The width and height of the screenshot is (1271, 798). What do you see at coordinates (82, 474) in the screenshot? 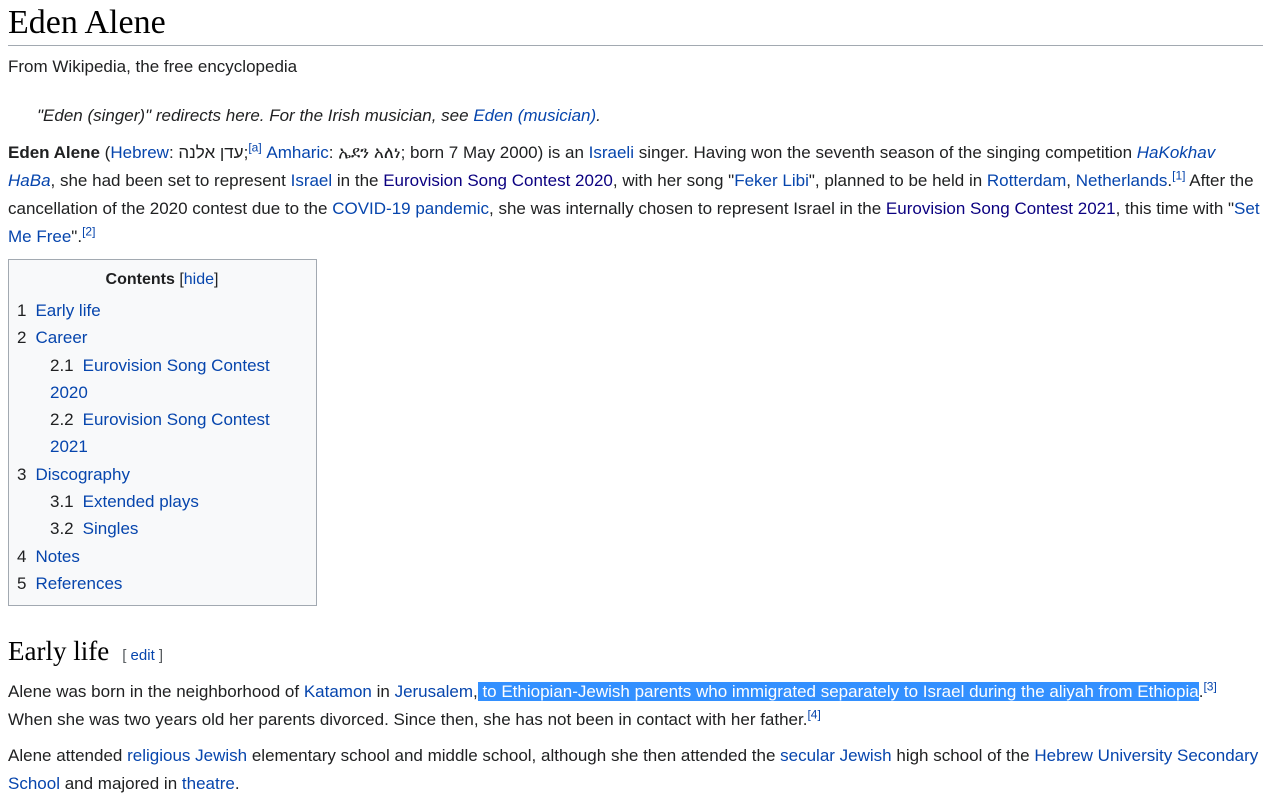
I see `toc-label: Discography` at bounding box center [82, 474].